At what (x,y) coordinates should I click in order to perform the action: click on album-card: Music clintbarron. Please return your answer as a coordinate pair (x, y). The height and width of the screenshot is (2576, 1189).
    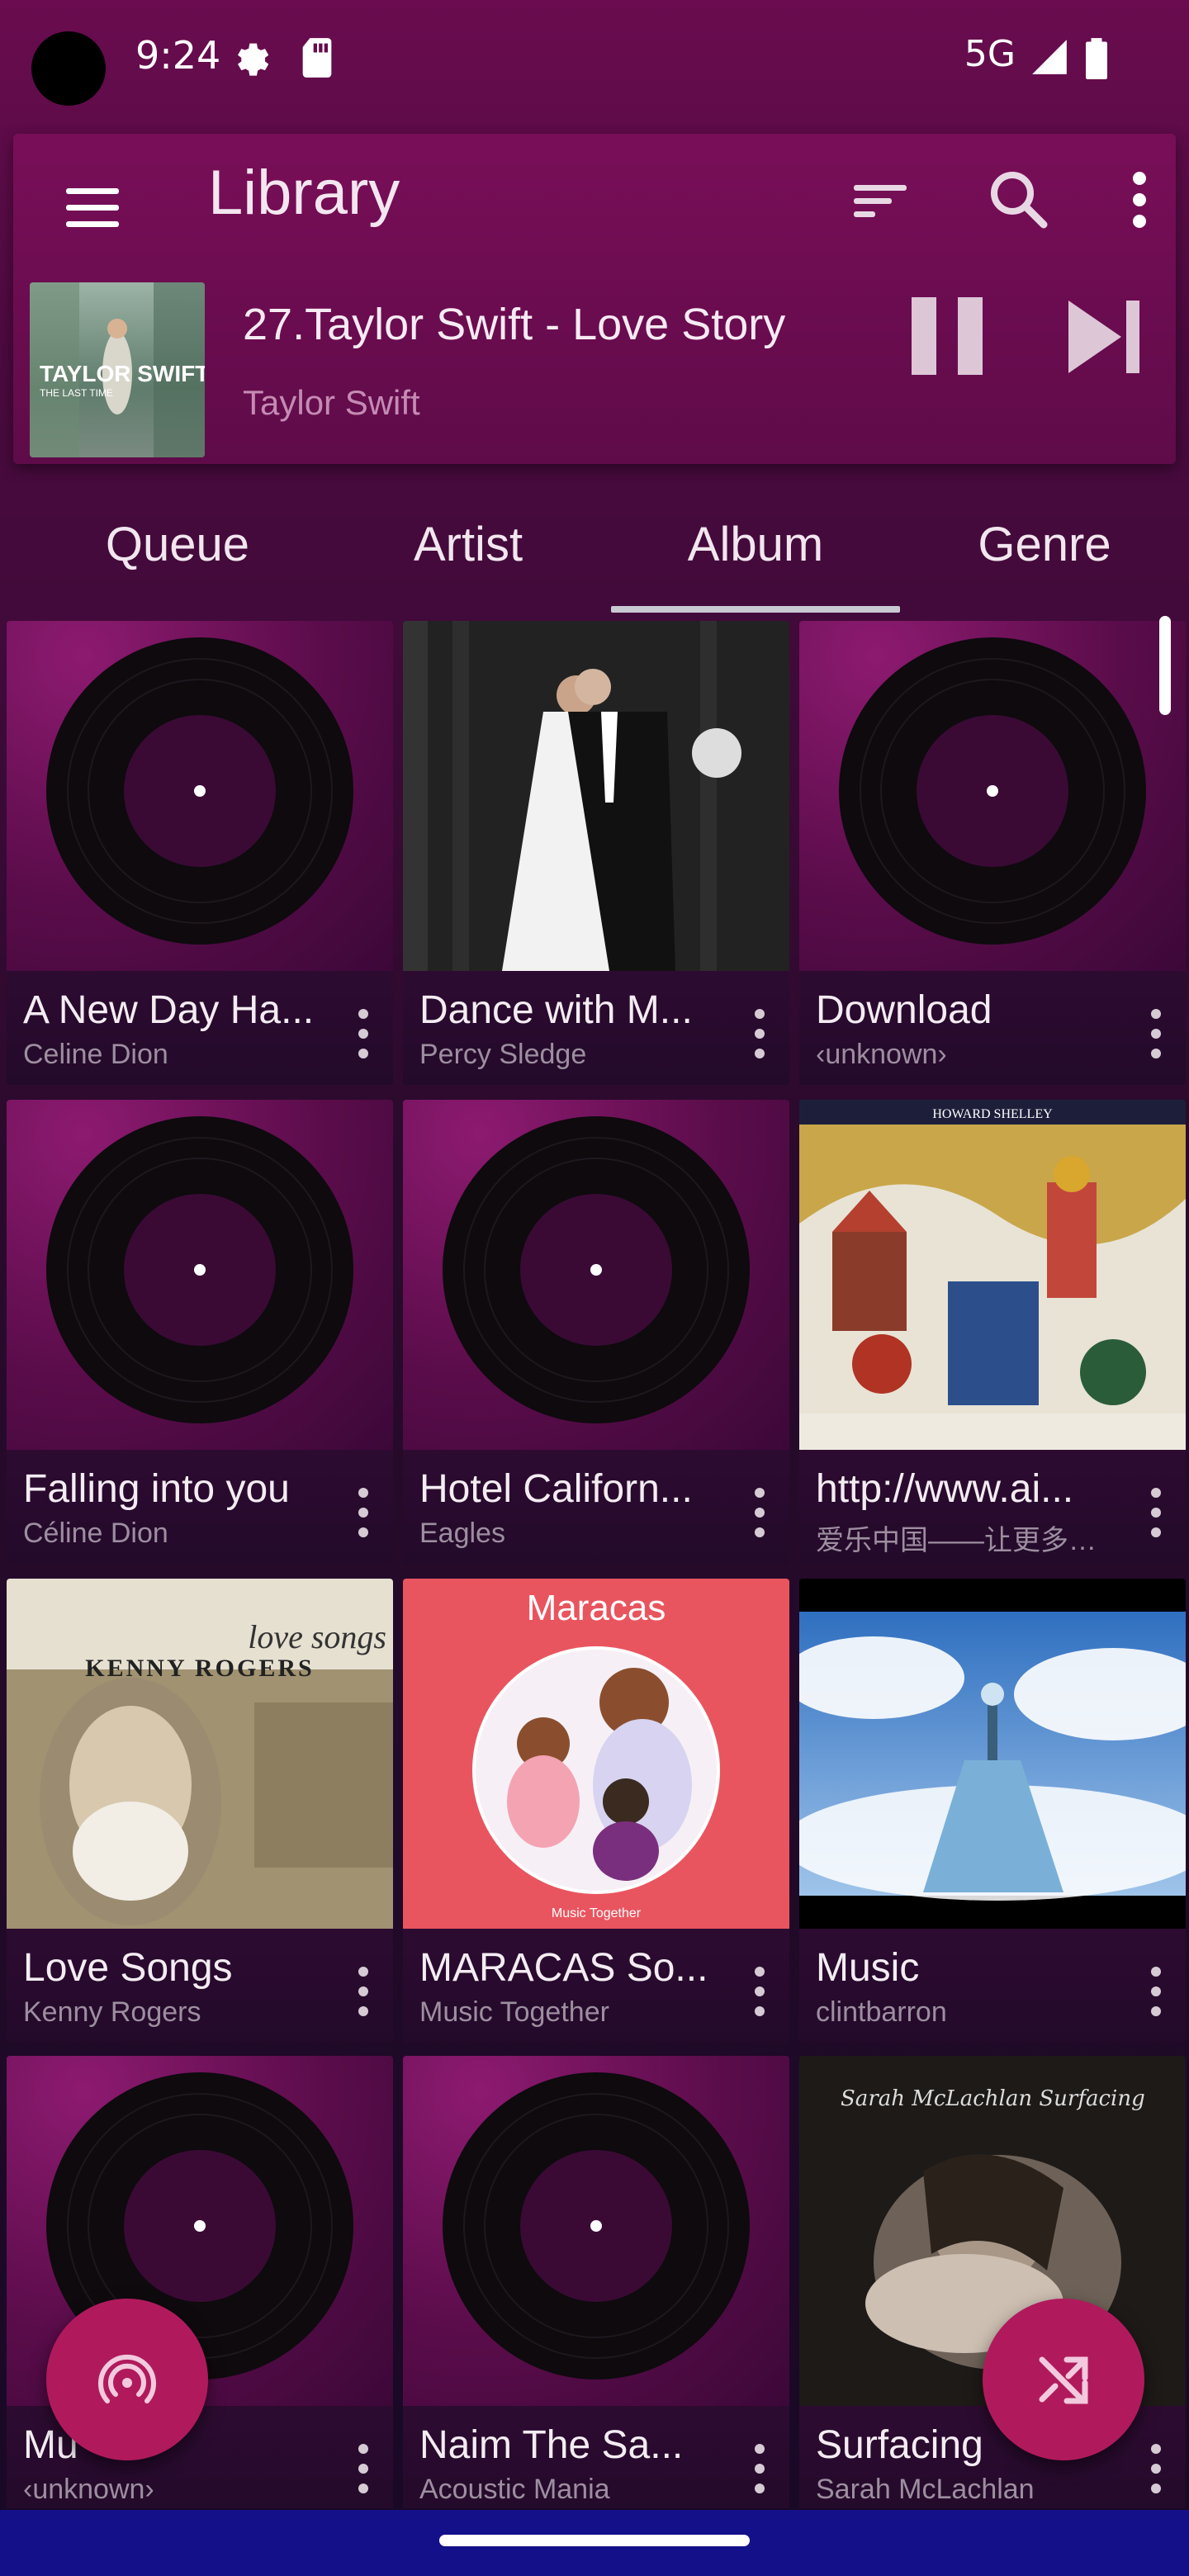
    Looking at the image, I should click on (992, 1811).